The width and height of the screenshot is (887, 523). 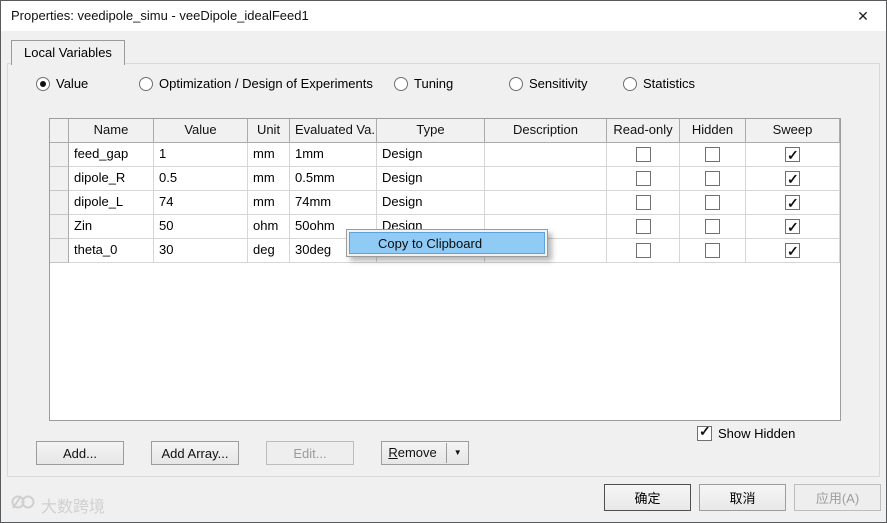 I want to click on header-readonly: Read-only, so click(x=643, y=131).